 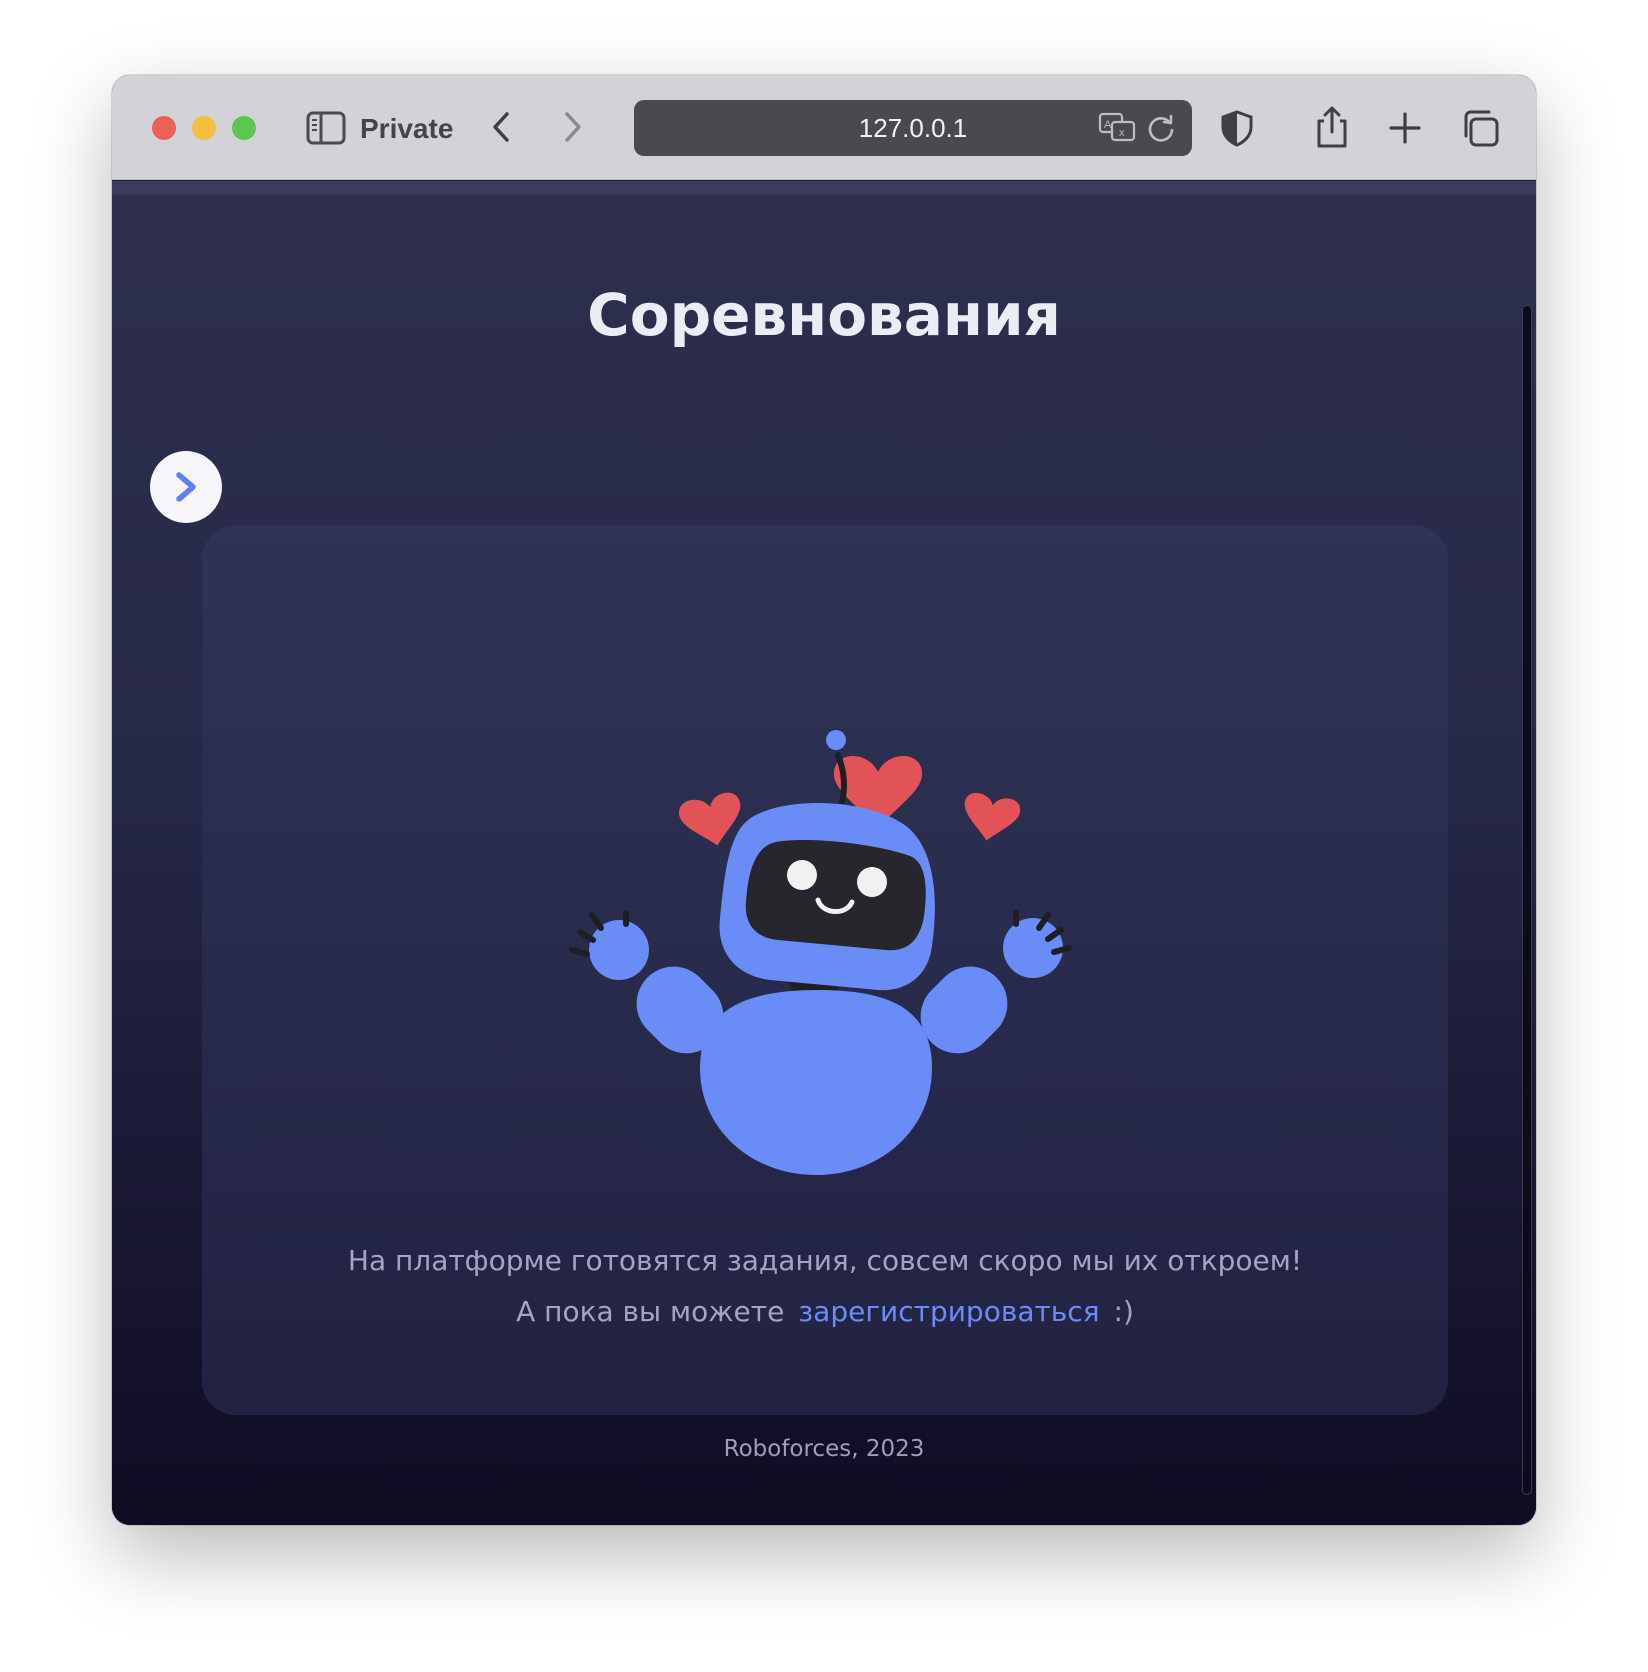 I want to click on shield-icon, so click(x=1237, y=128).